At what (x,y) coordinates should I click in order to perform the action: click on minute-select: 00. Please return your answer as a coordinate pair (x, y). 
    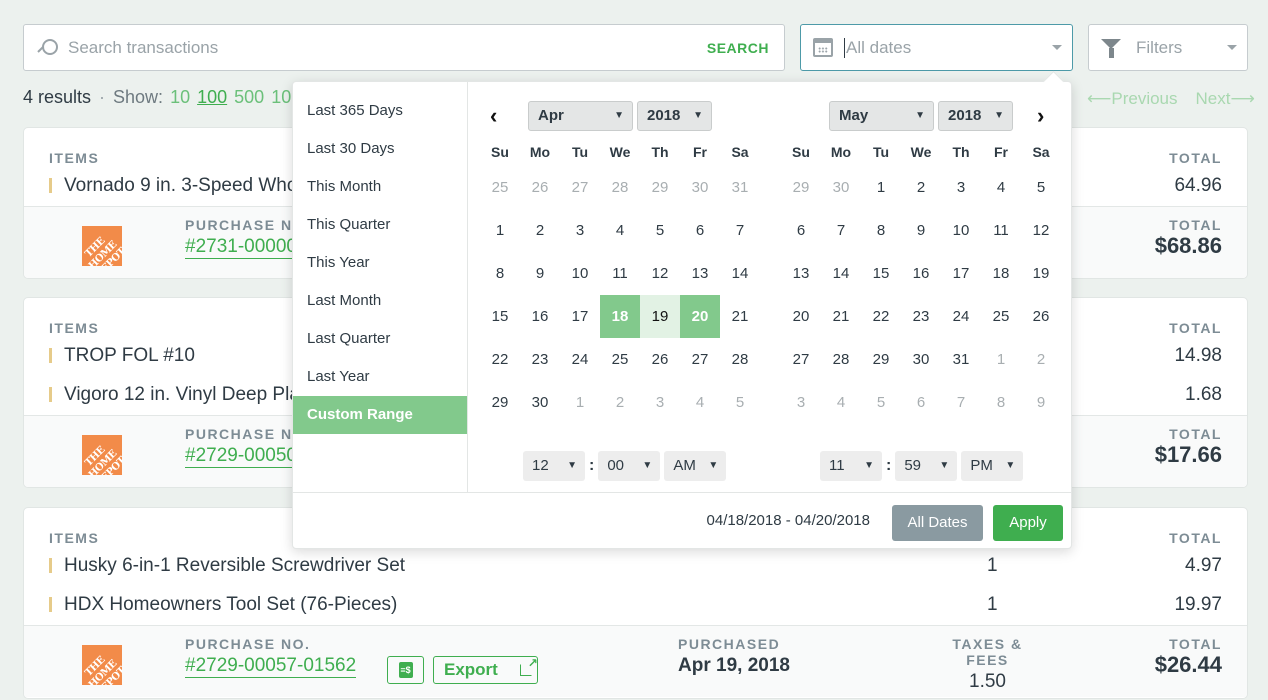
    Looking at the image, I should click on (629, 466).